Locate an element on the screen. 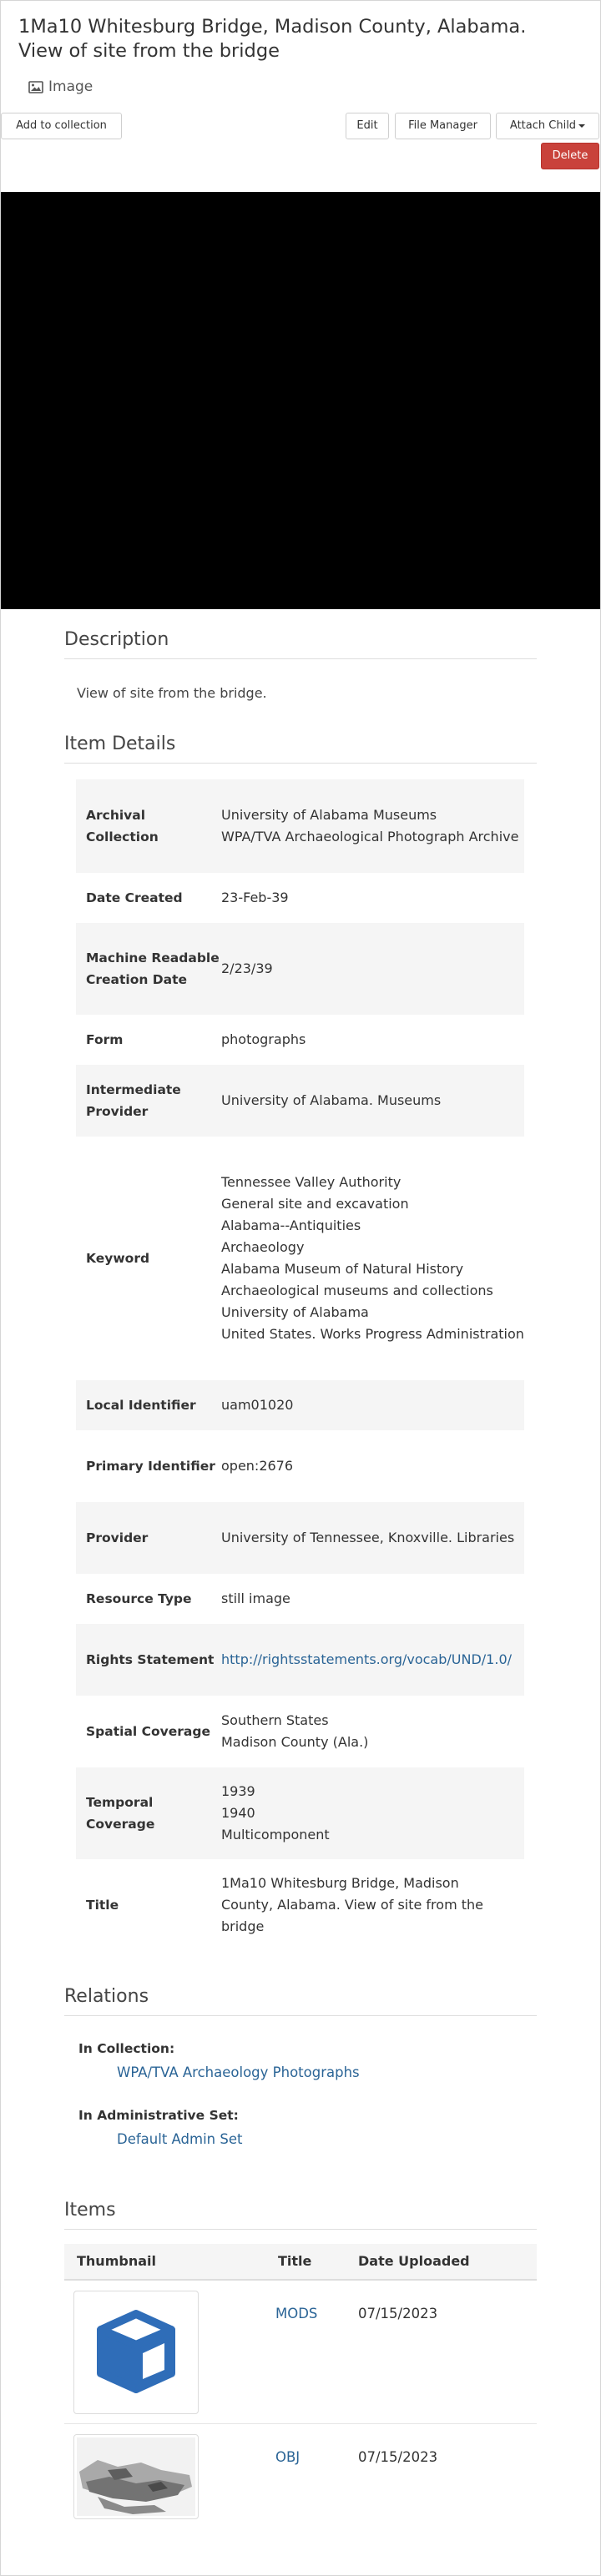 The image size is (601, 2576). detail-label: Rights Statement is located at coordinates (151, 1659).